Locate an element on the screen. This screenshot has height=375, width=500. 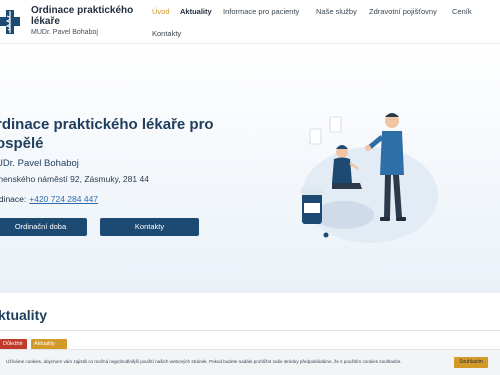
nav-item-informace: Informace pro pacienty is located at coordinates (261, 11).